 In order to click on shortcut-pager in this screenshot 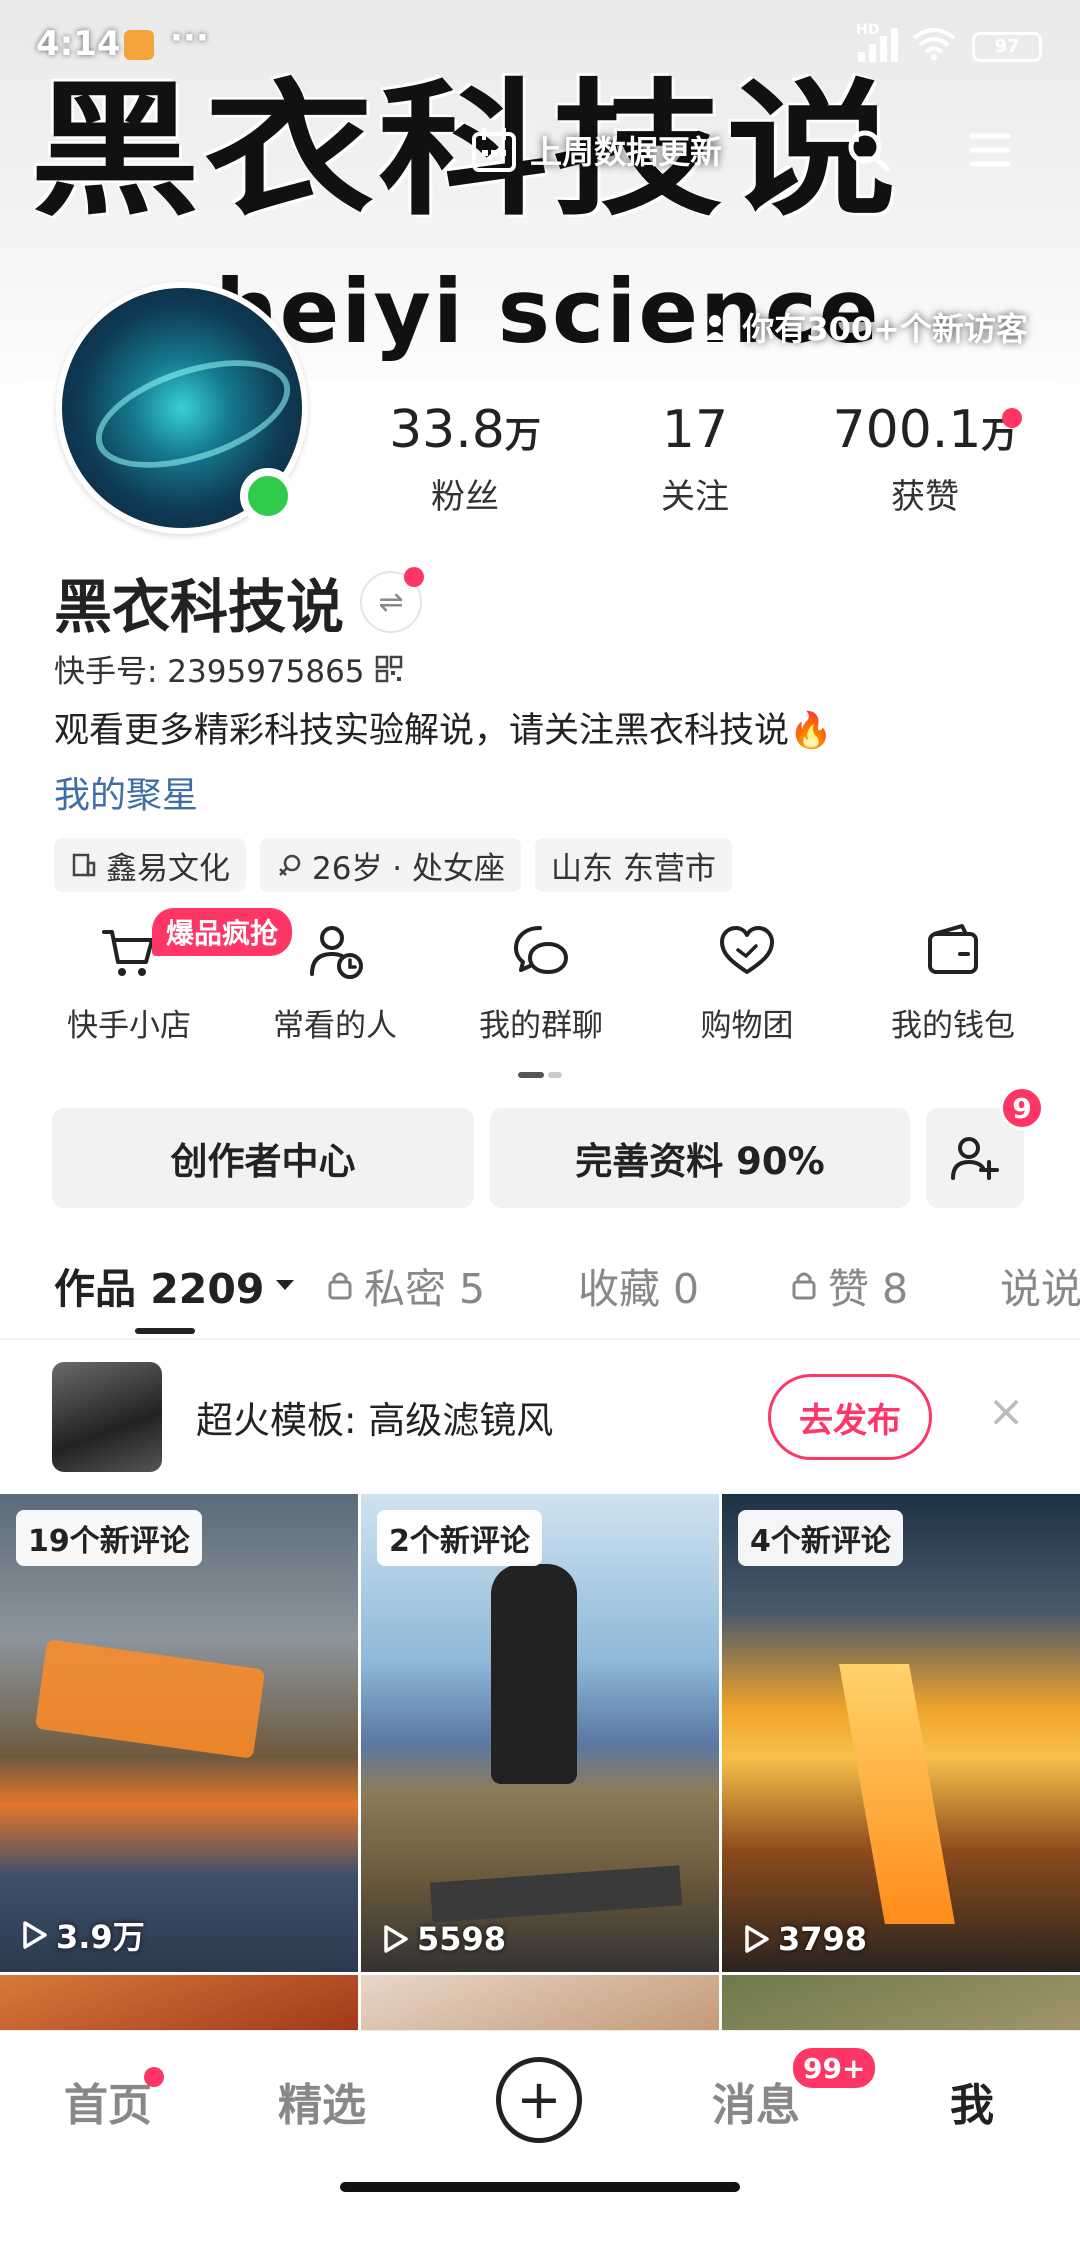, I will do `click(540, 1075)`.